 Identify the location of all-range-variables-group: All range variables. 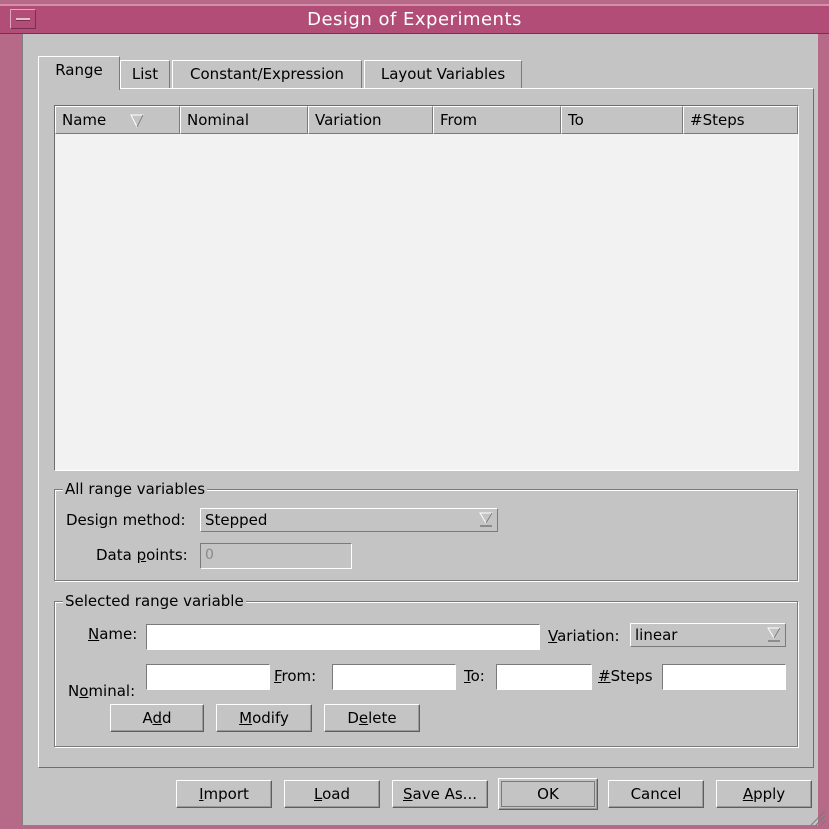
(426, 530).